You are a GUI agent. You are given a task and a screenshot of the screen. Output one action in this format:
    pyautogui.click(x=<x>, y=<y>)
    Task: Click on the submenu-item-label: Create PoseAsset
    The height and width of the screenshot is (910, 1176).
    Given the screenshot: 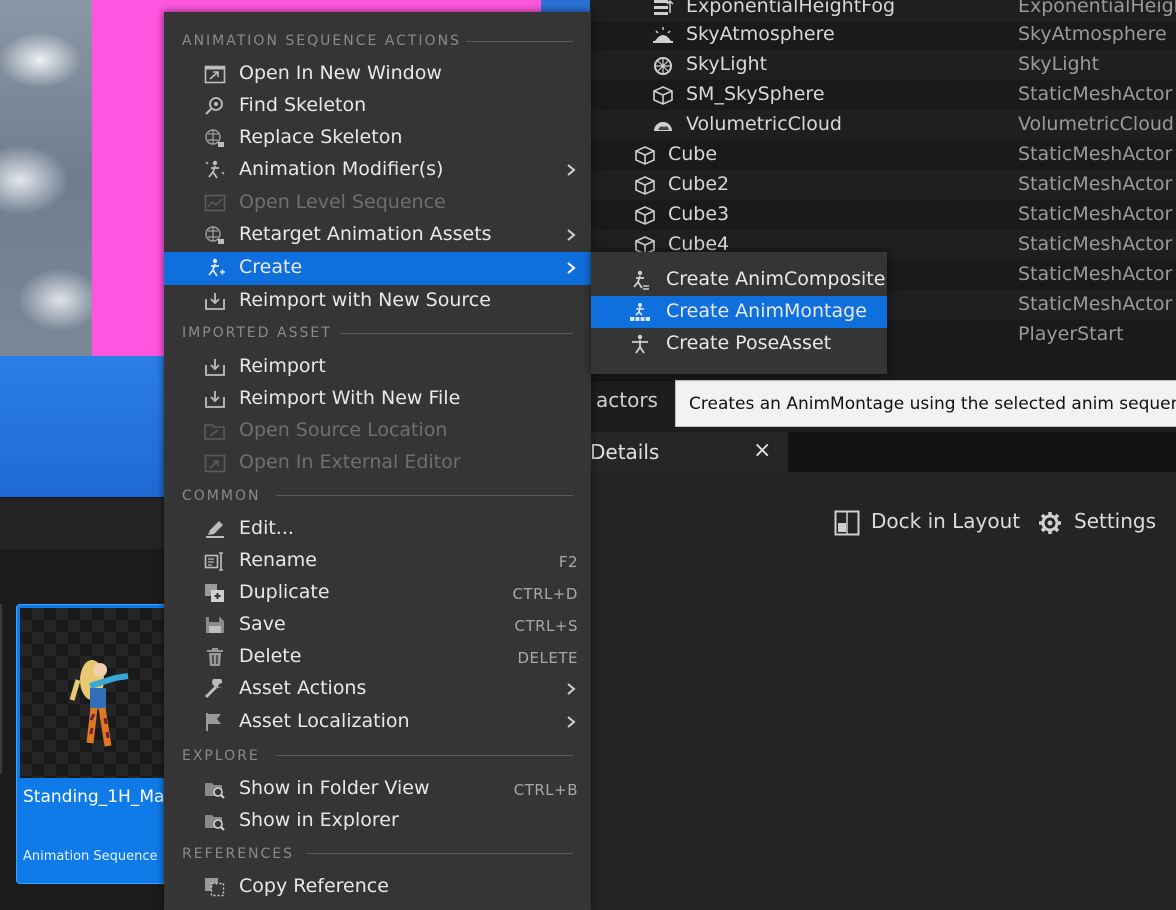 What is the action you would take?
    pyautogui.click(x=749, y=343)
    